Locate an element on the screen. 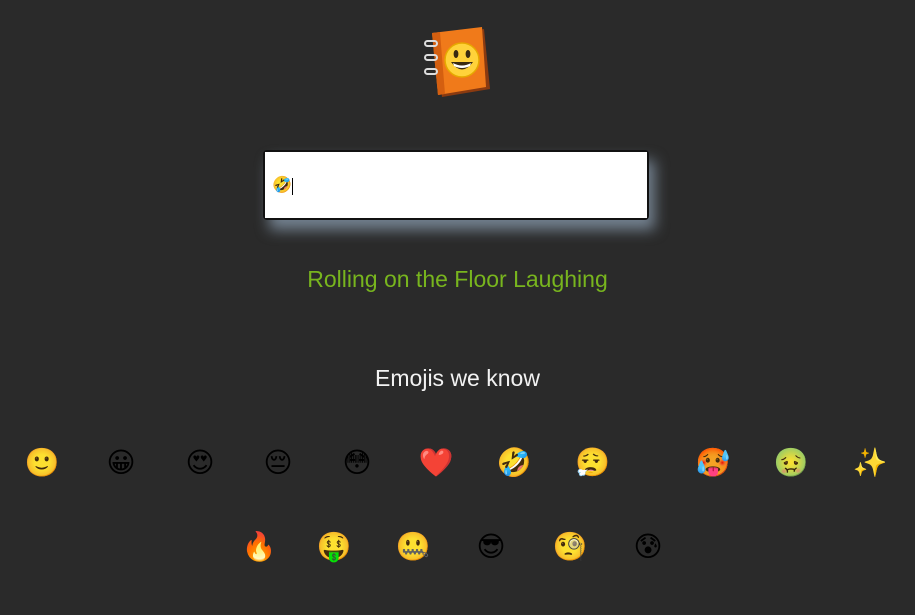 This screenshot has height=615, width=915. money-mouth-face-icon: 🤑 is located at coordinates (334, 547).